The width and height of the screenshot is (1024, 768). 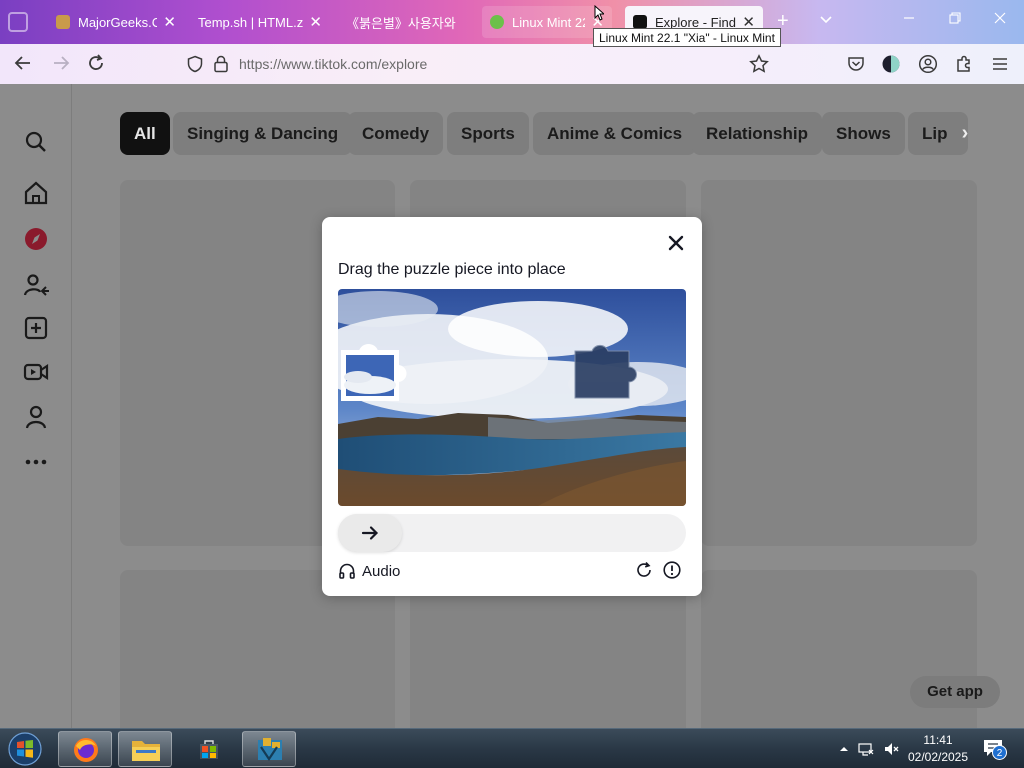 What do you see at coordinates (36, 462) in the screenshot?
I see `more-dots-icon` at bounding box center [36, 462].